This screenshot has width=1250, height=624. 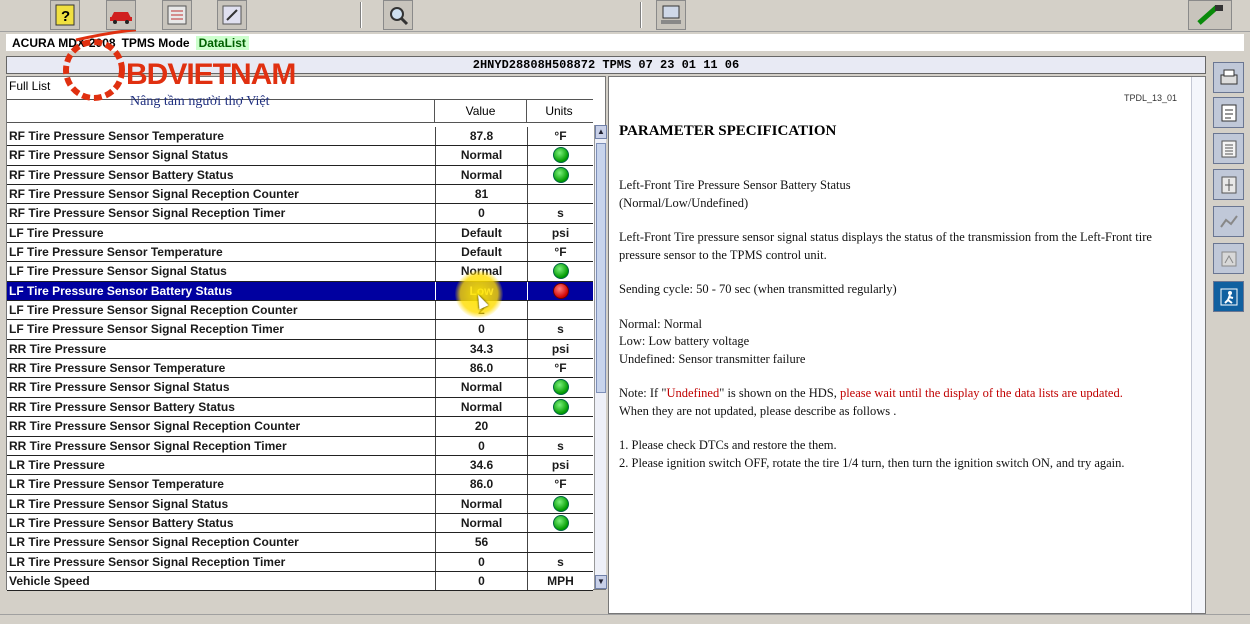 What do you see at coordinates (156, 43) in the screenshot?
I see `breadcrumb-mode: TPMS Mode` at bounding box center [156, 43].